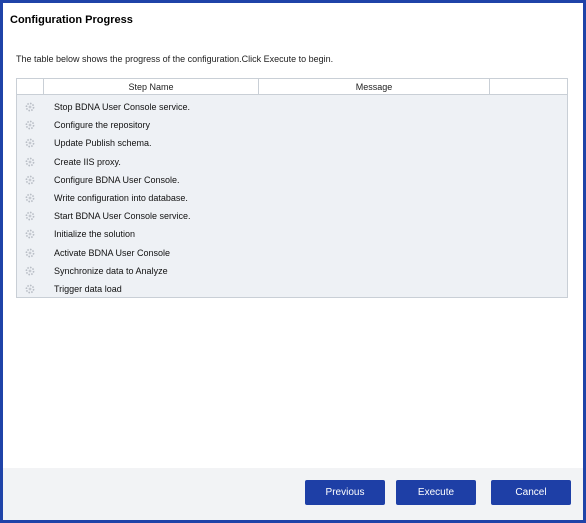 This screenshot has width=586, height=523. I want to click on table-row: Synchronize data to Analyze, so click(292, 271).